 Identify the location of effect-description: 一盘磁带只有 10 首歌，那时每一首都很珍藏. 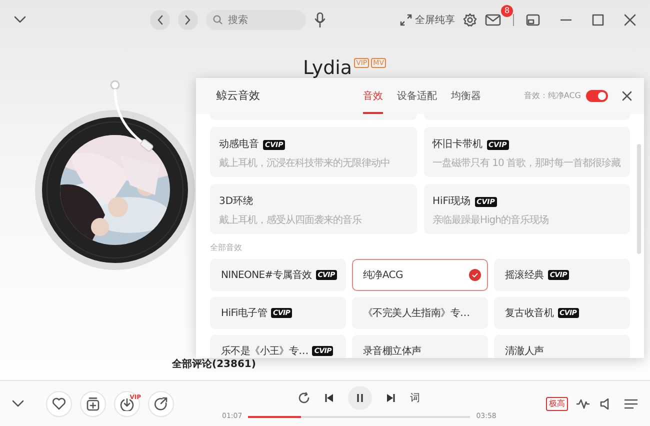
(526, 163).